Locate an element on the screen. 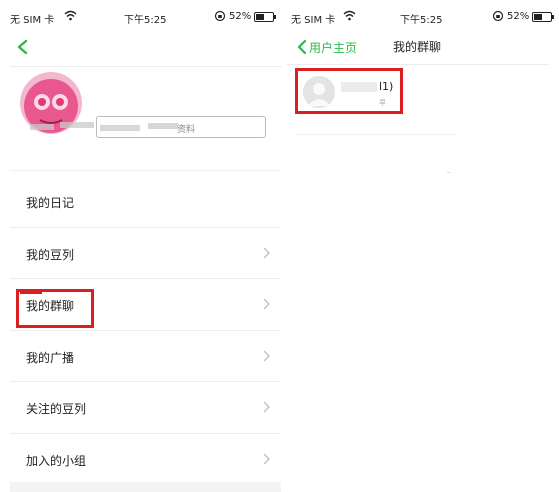 The image size is (559, 492). menu-item-label: 我的日记 is located at coordinates (50, 203).